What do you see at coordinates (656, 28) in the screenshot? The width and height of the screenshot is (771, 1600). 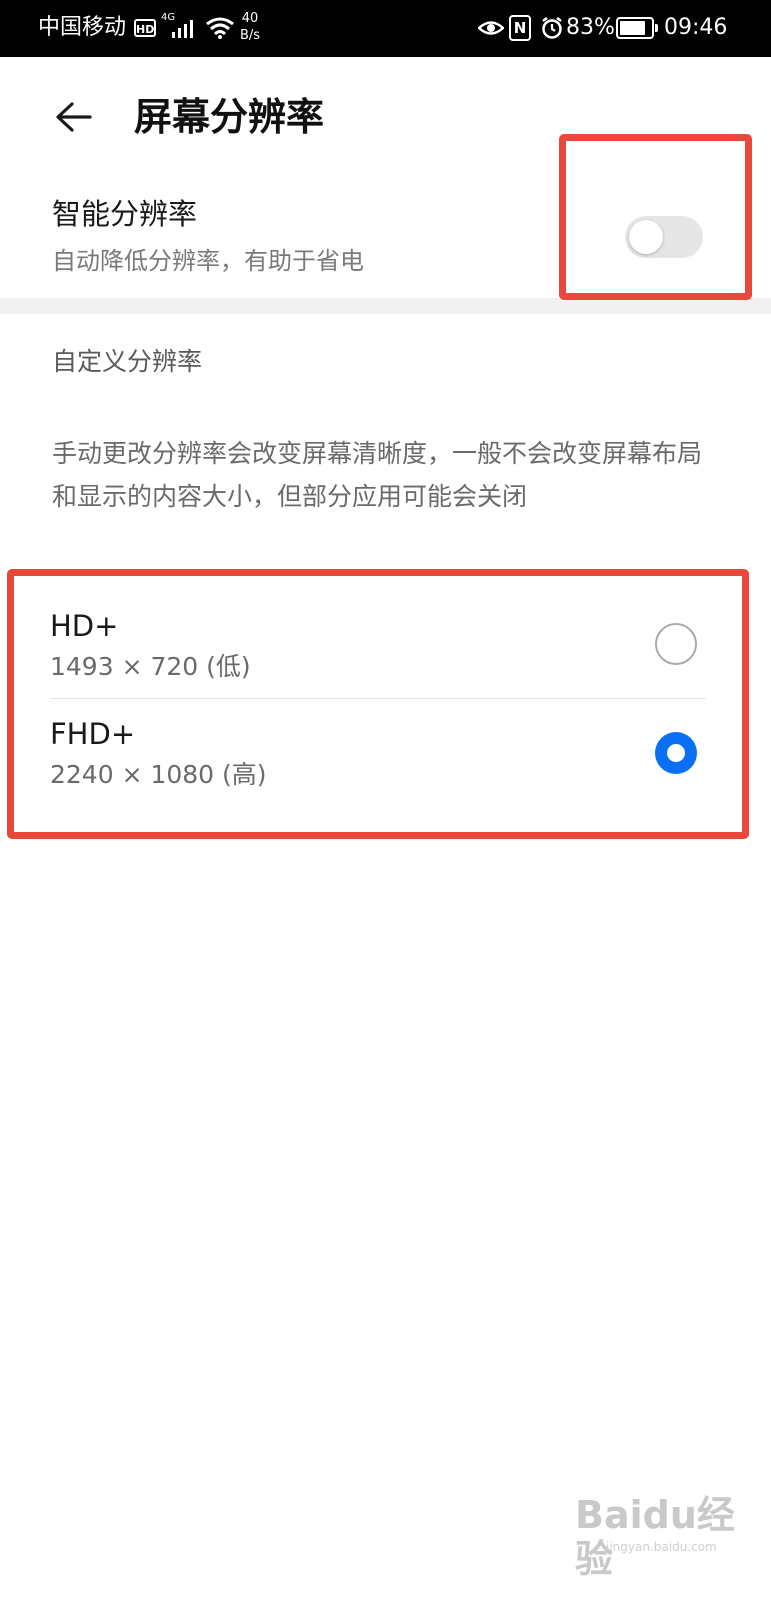 I see `battery-tip` at bounding box center [656, 28].